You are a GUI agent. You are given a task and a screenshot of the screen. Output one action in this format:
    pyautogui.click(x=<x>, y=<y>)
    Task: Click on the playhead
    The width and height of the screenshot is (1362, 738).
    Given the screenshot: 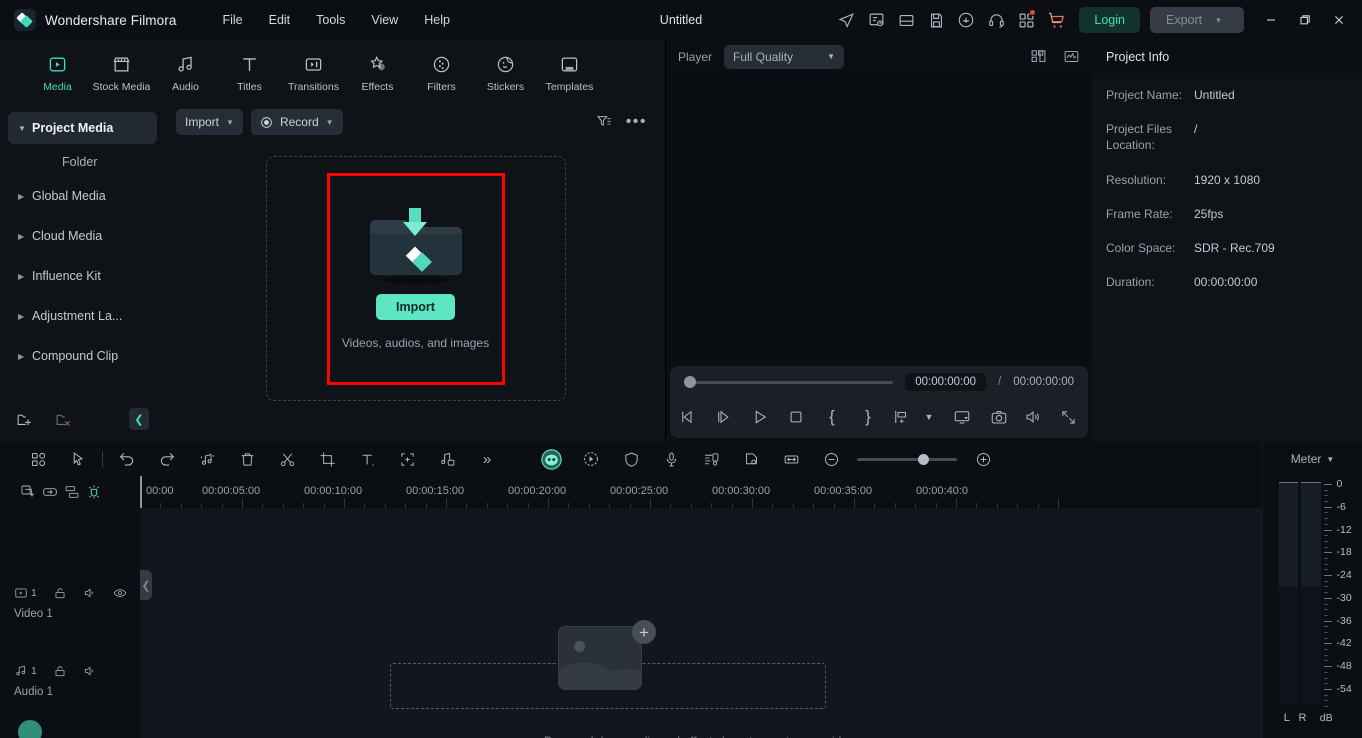 What is the action you would take?
    pyautogui.click(x=141, y=492)
    